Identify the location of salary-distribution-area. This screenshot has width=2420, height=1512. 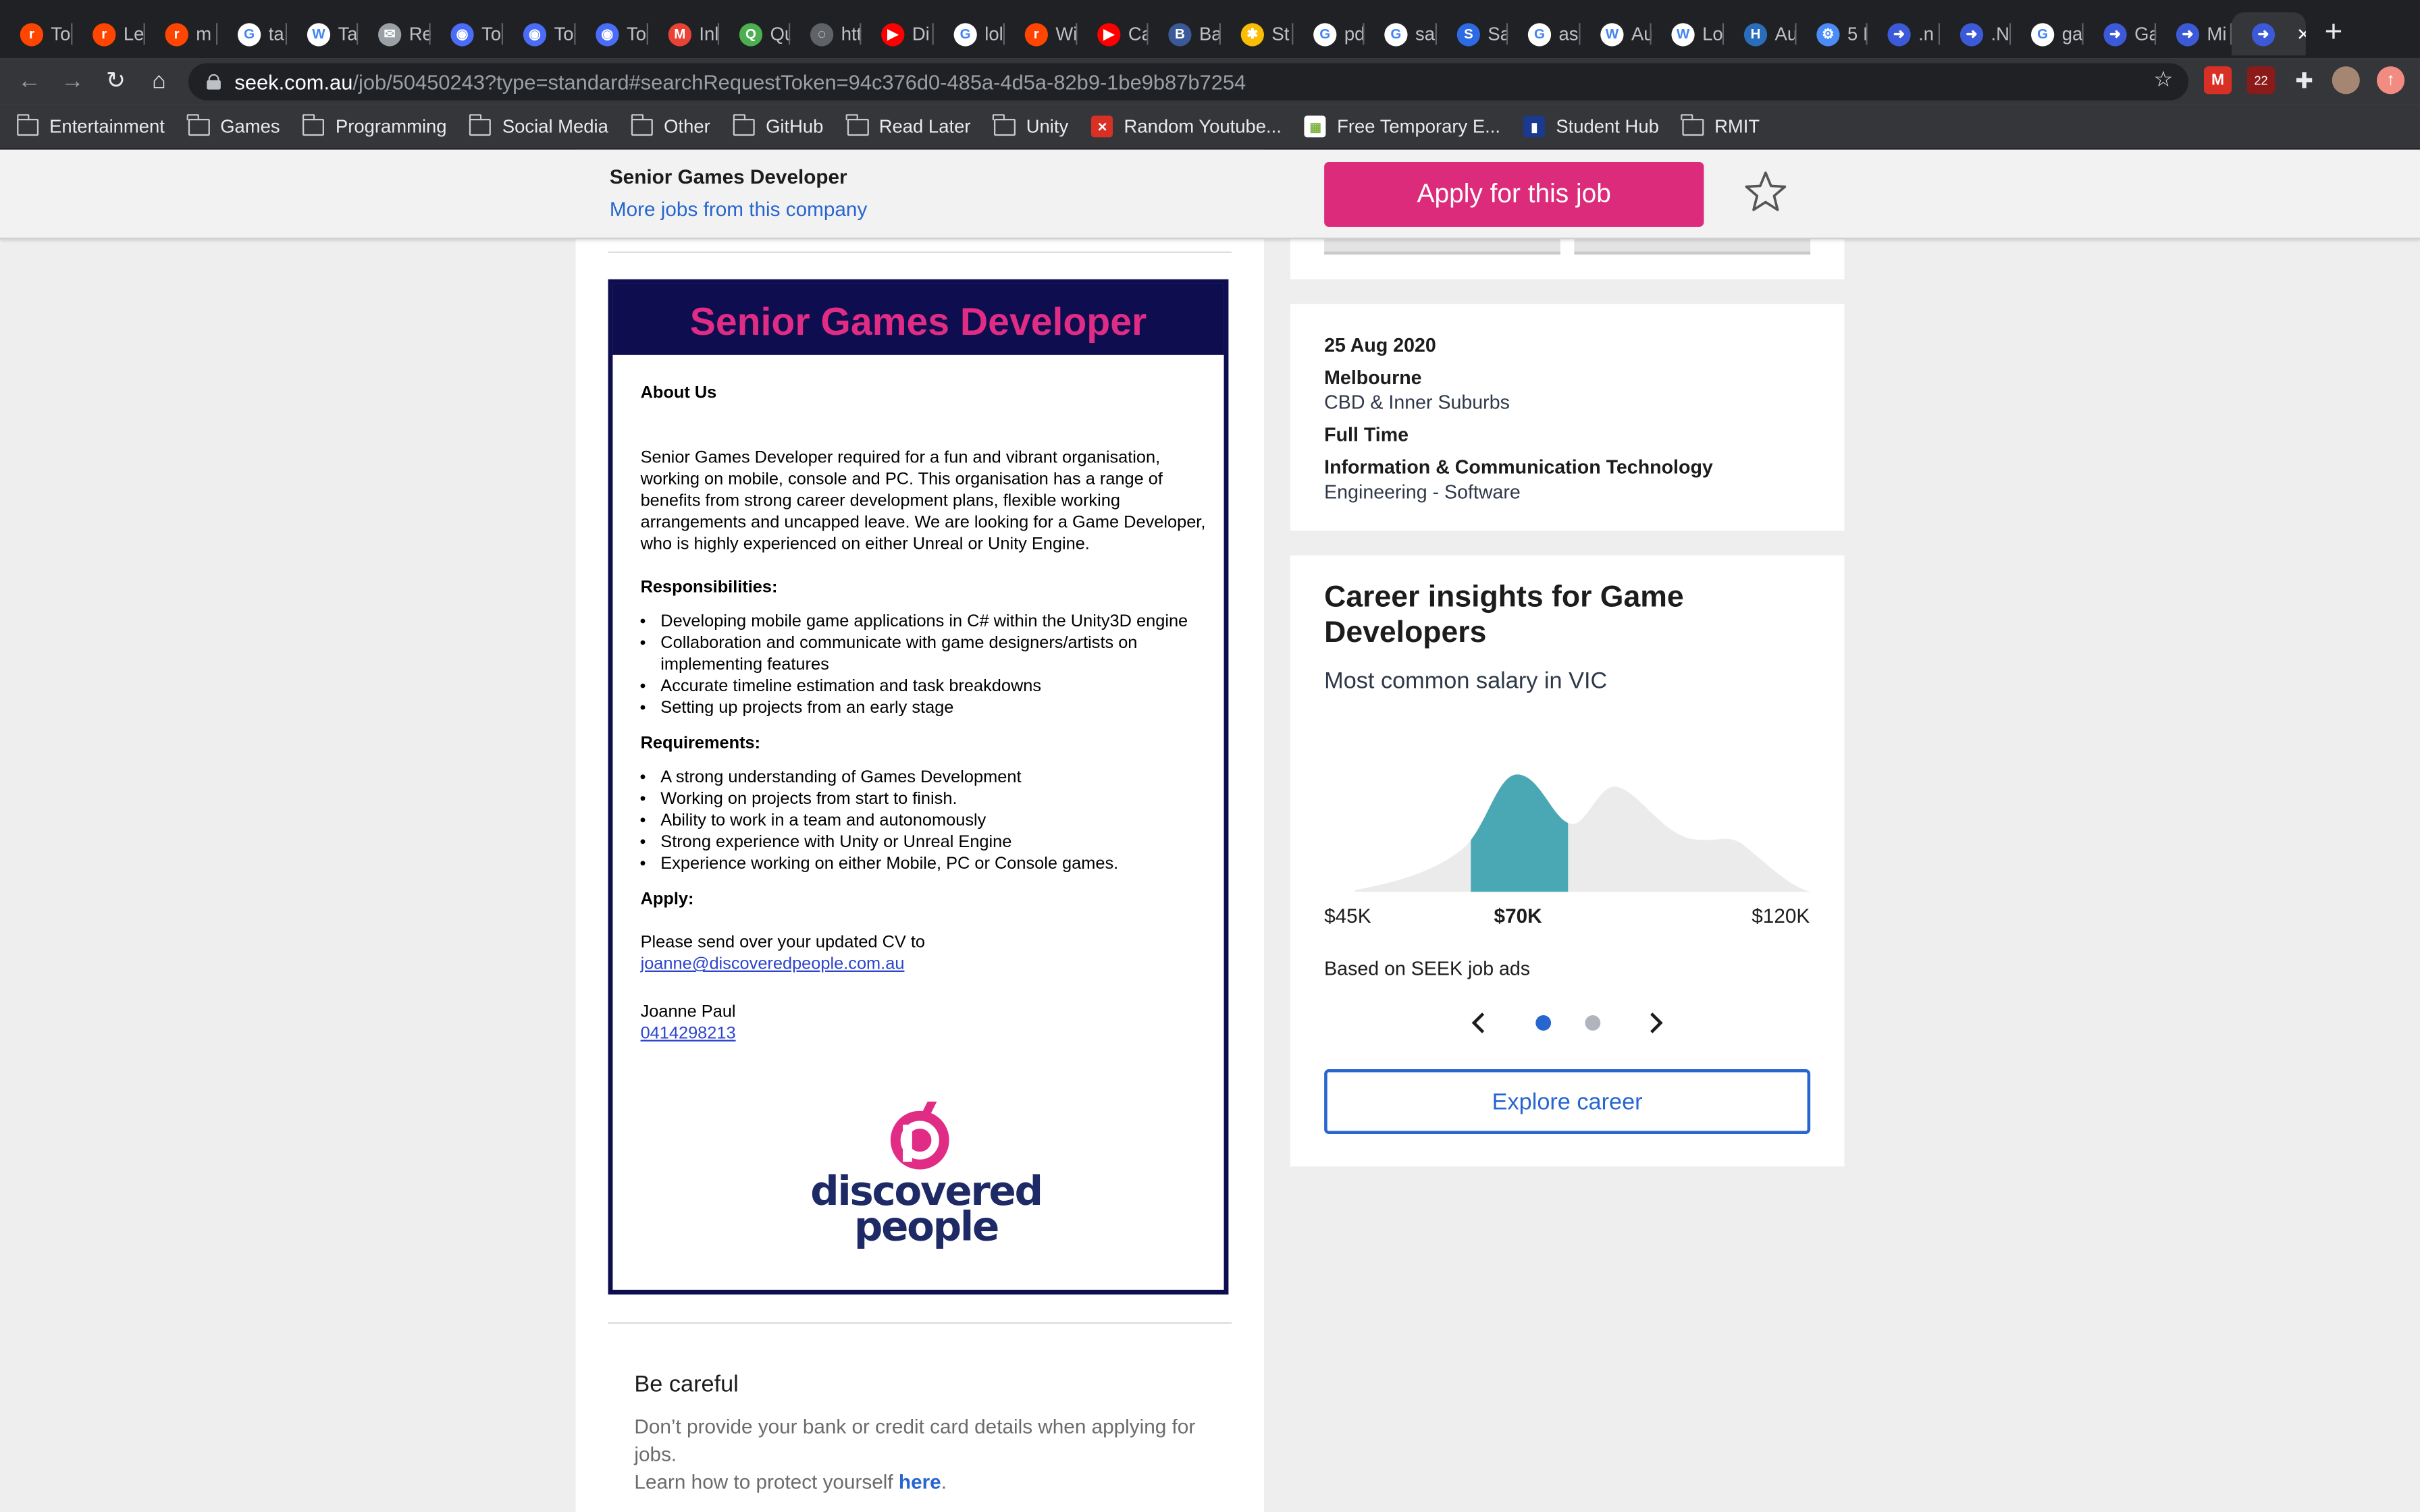
(1582, 833).